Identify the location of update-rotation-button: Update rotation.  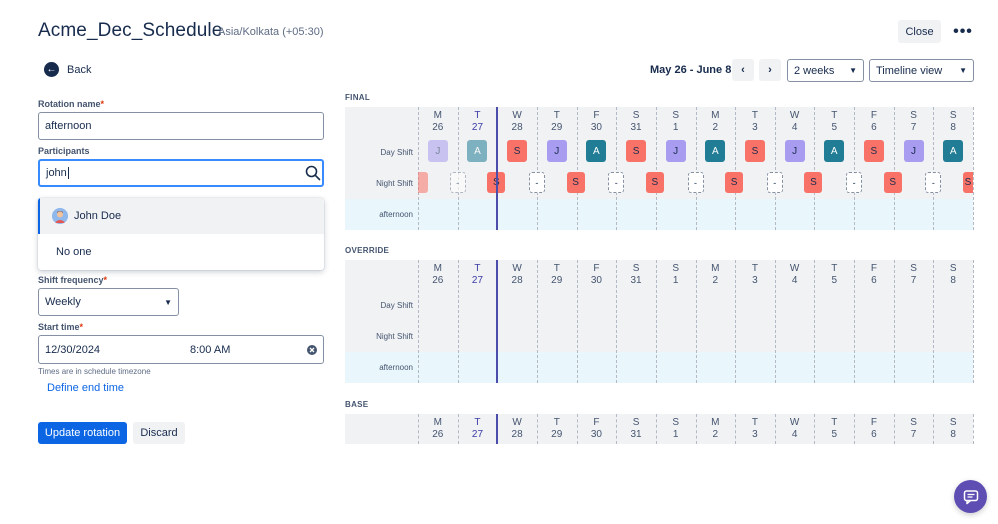
(82, 433).